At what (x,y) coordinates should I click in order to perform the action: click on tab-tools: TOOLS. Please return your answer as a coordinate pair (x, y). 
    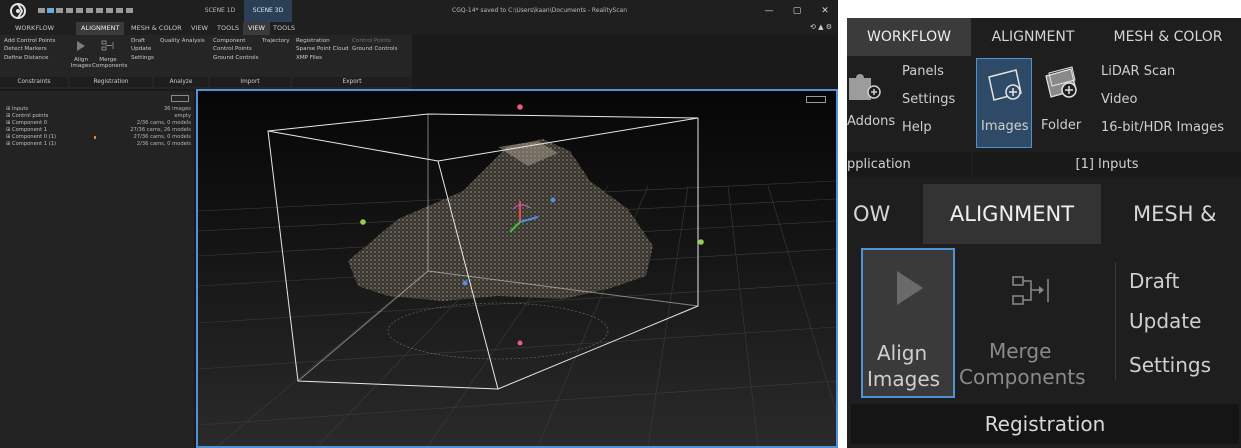
    Looking at the image, I should click on (228, 28).